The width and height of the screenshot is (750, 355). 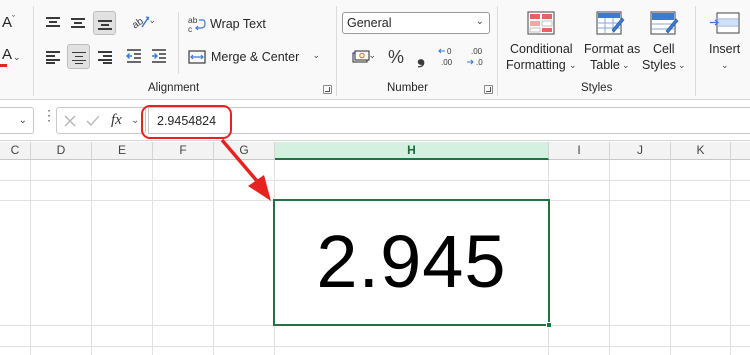 What do you see at coordinates (245, 169) in the screenshot?
I see `callout-arrow-icon` at bounding box center [245, 169].